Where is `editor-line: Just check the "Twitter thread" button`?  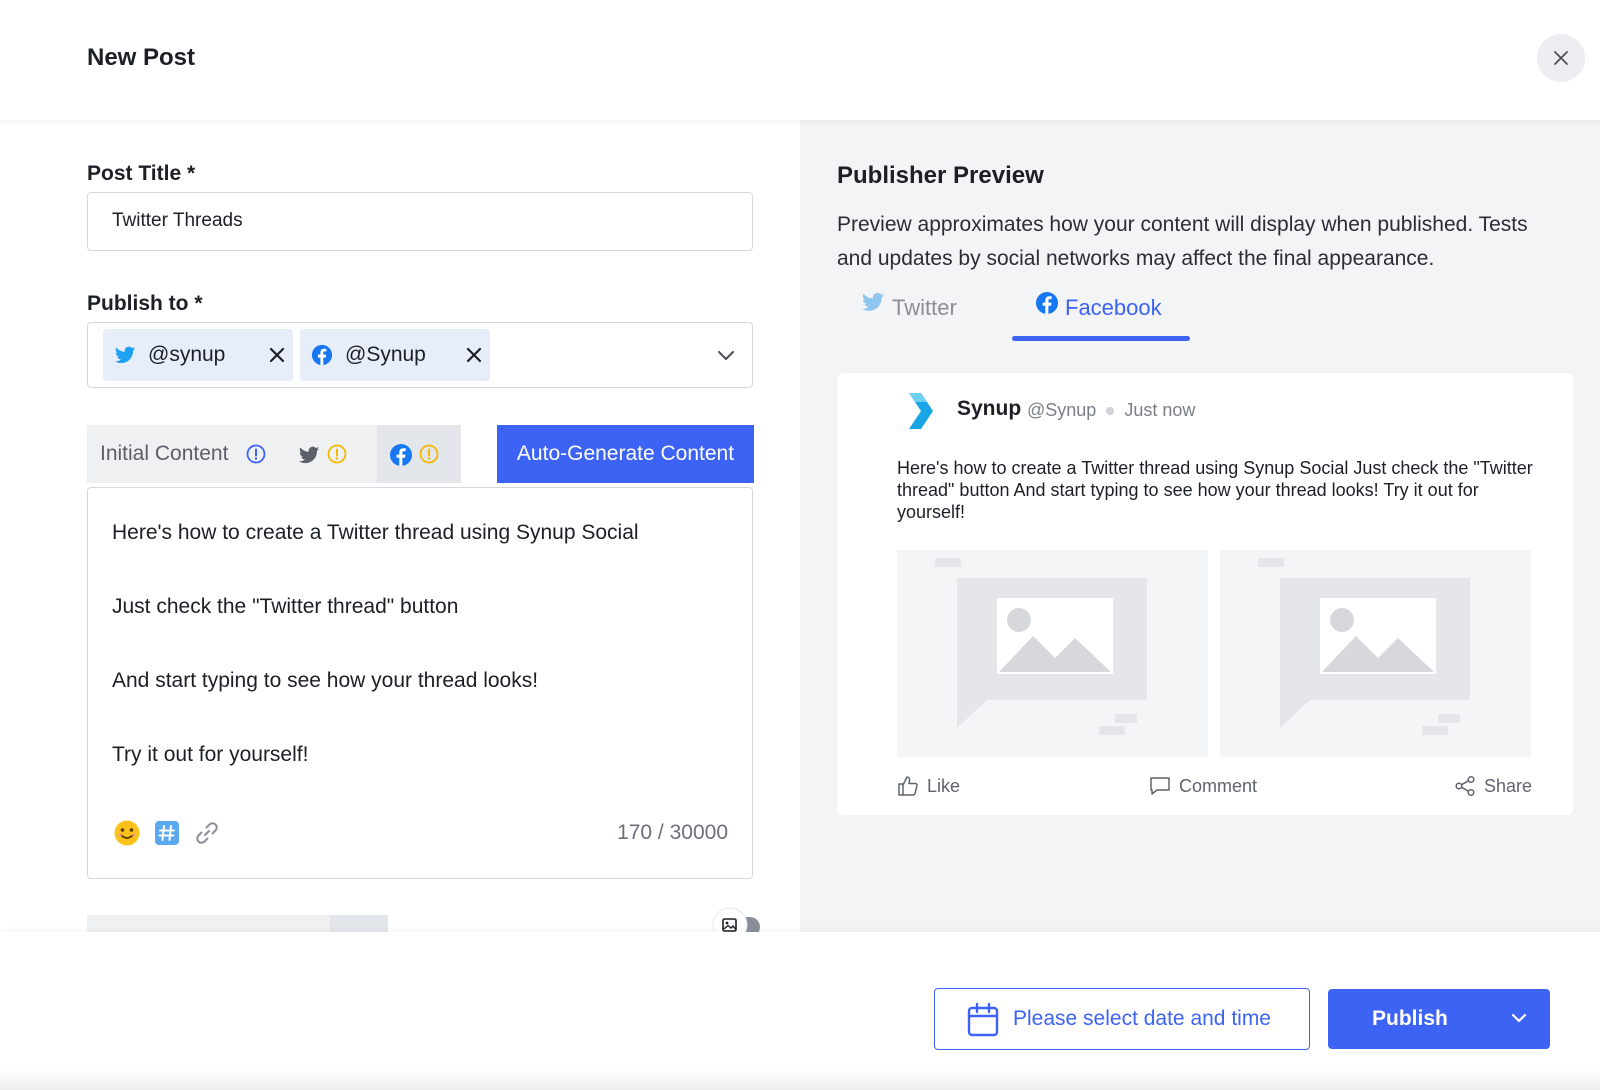 editor-line: Just check the "Twitter thread" button is located at coordinates (285, 606).